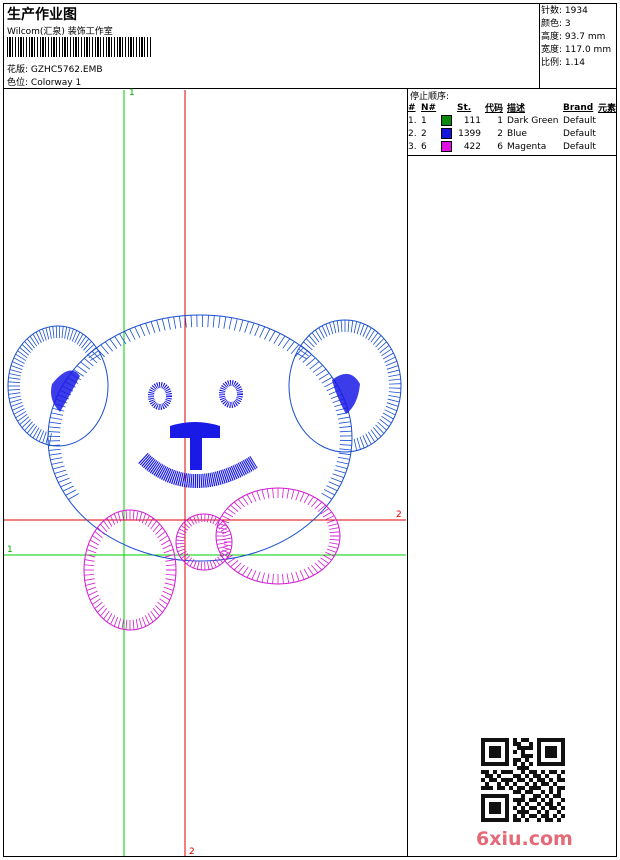 This screenshot has width=620, height=860. What do you see at coordinates (278, 536) in the screenshot?
I see `bow-right-loop` at bounding box center [278, 536].